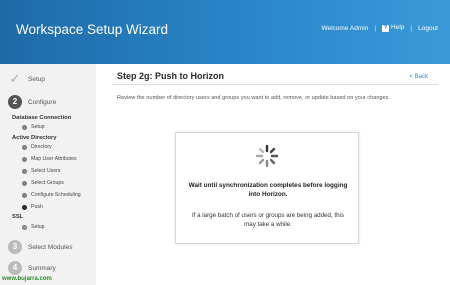 The width and height of the screenshot is (450, 285). I want to click on substep-select-groups: Select Groups, so click(43, 183).